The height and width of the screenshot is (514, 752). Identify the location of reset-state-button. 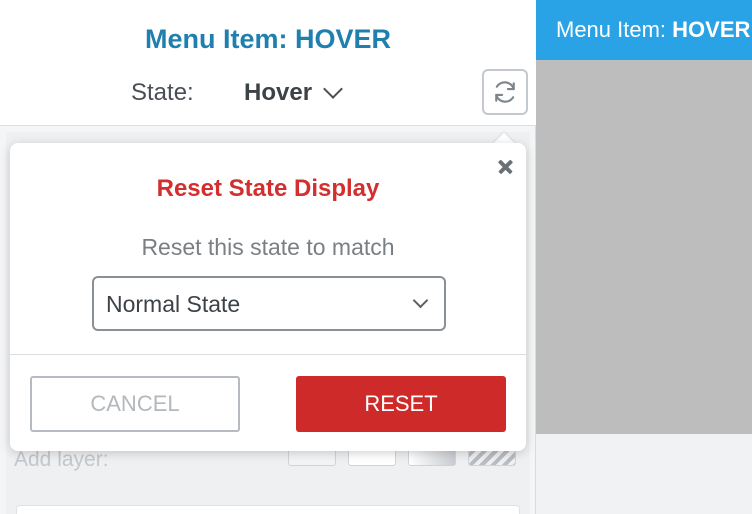
(505, 92).